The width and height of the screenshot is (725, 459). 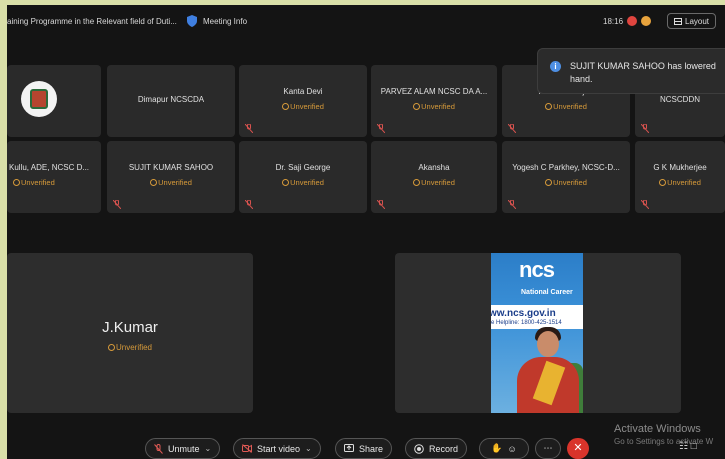 I want to click on activate-windows-title: Activate Windows, so click(x=657, y=429).